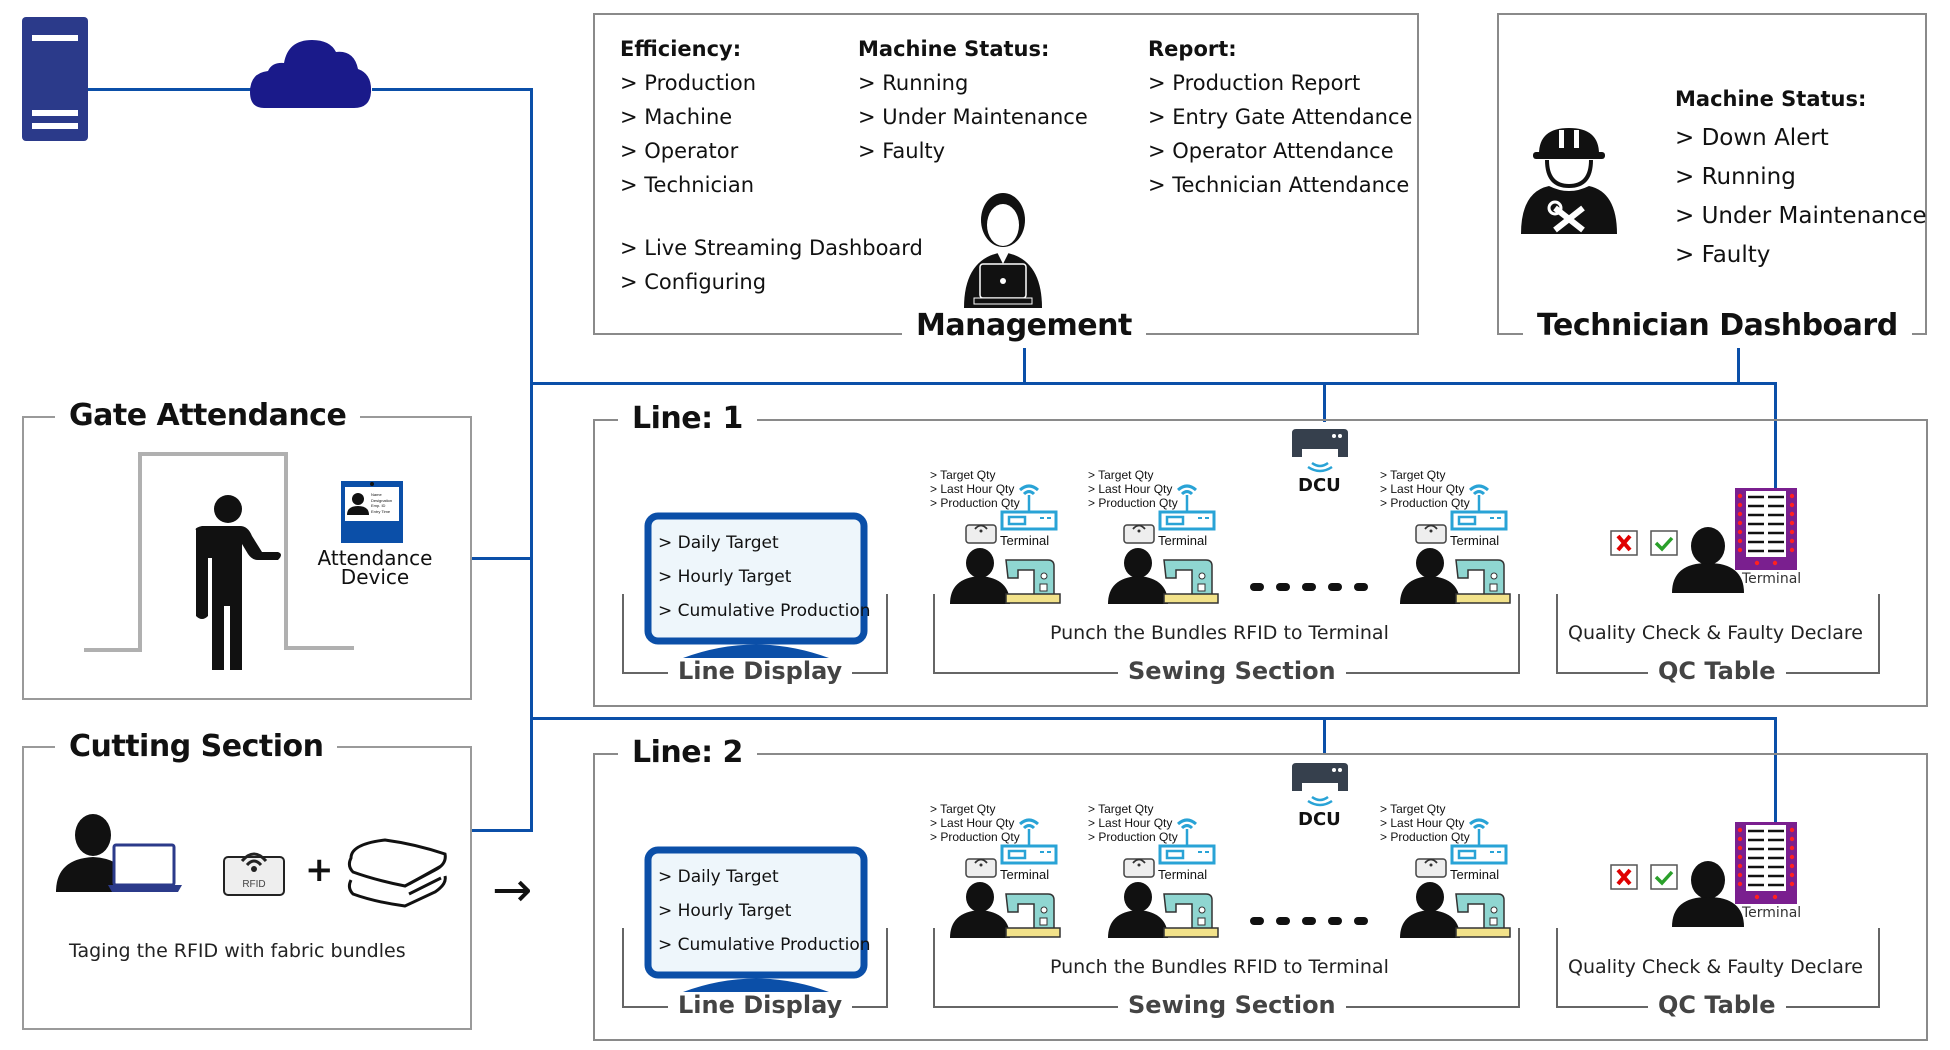  I want to click on line-title: Line: 2, so click(687, 752).